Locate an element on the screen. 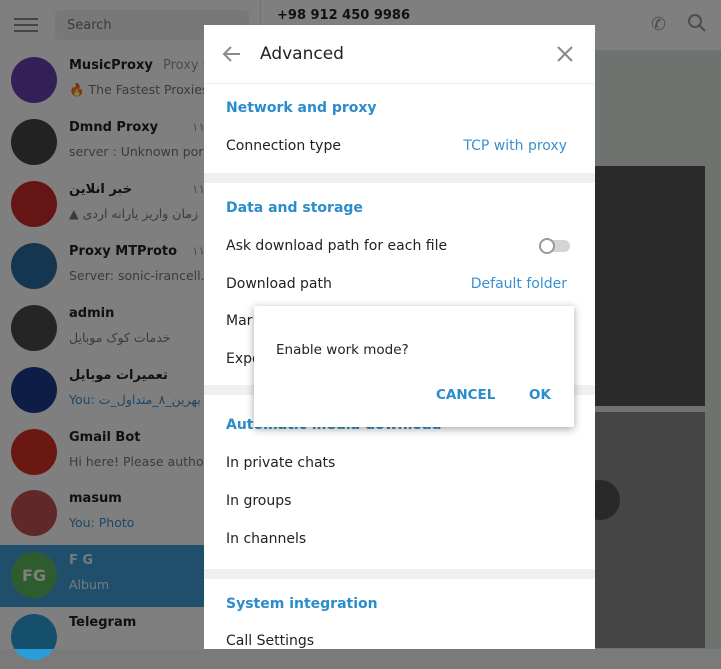 This screenshot has height=669, width=721. cancel-button: CANCEL is located at coordinates (465, 395).